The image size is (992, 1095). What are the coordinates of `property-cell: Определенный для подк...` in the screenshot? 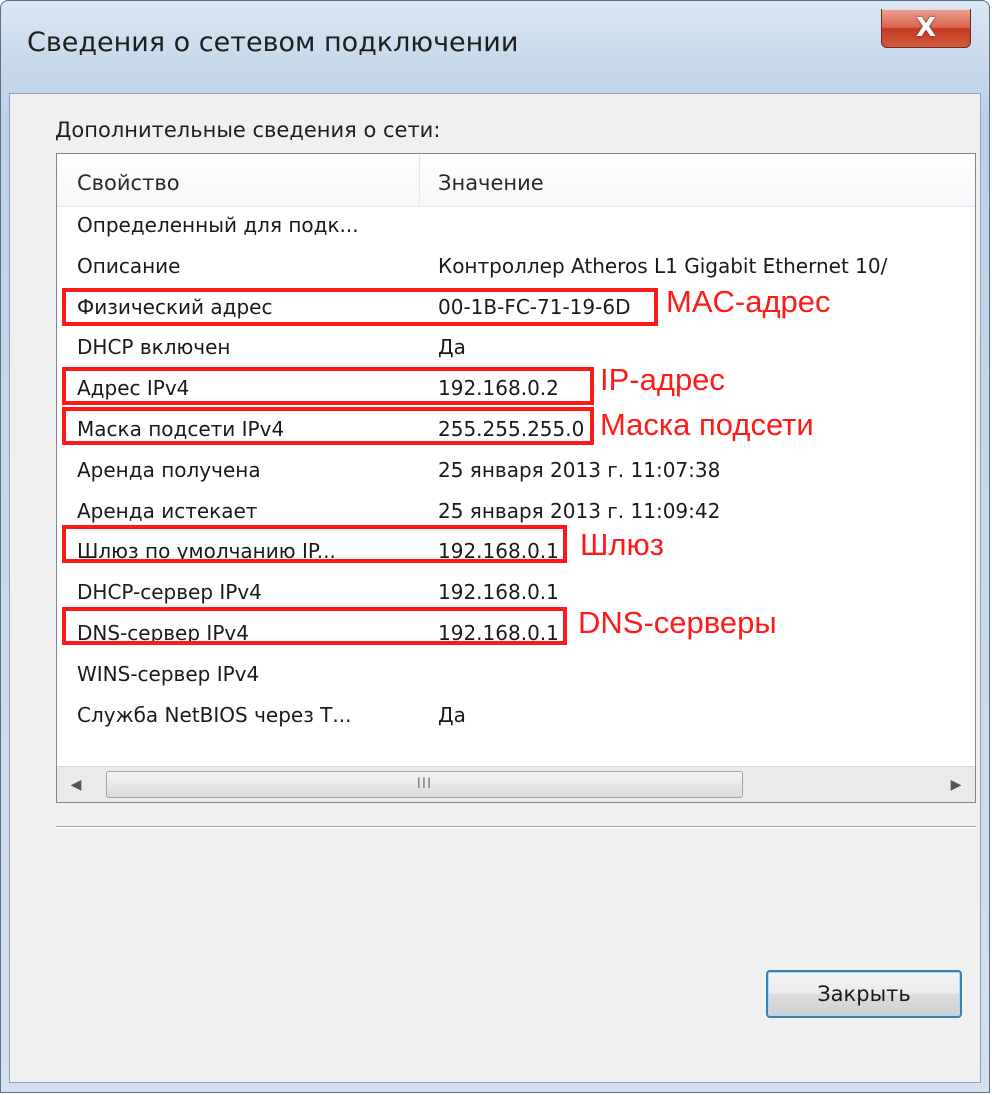 It's located at (218, 225).